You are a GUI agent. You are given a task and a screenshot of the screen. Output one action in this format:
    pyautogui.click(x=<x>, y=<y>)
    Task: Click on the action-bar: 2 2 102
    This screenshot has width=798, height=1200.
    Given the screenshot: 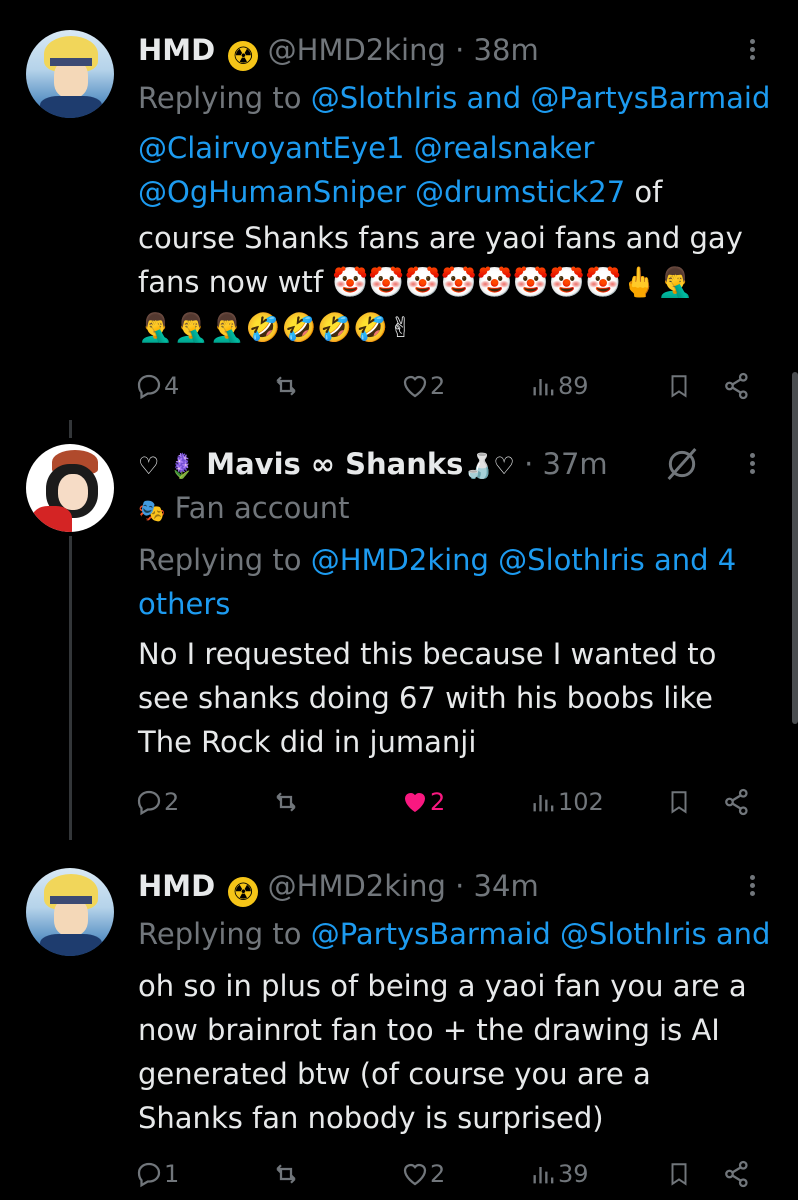 What is the action you would take?
    pyautogui.click(x=450, y=802)
    